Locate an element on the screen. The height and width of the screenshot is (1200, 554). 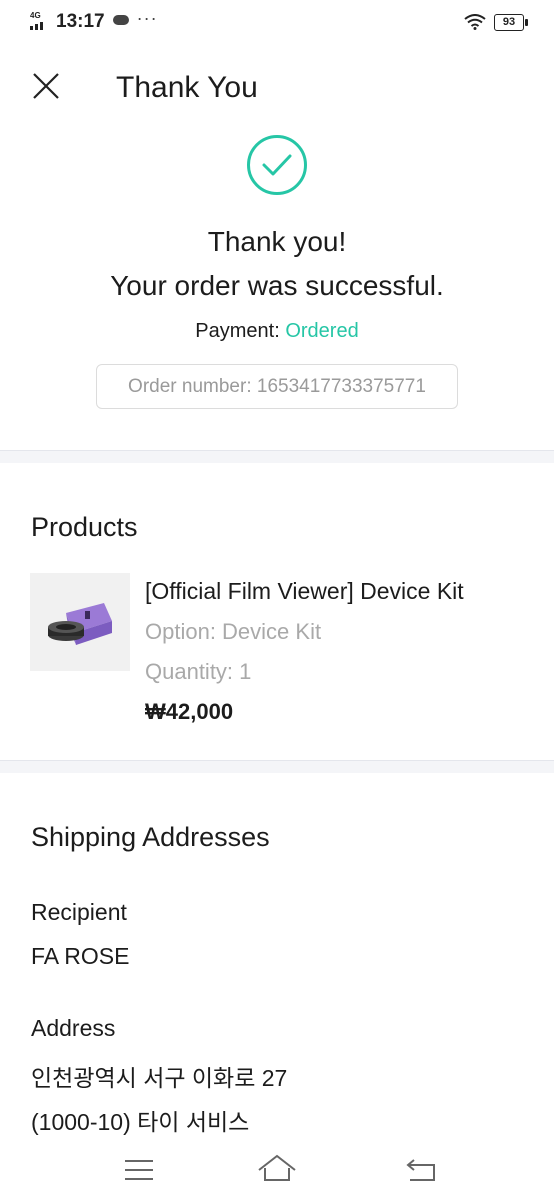
wifi-icon is located at coordinates (475, 22).